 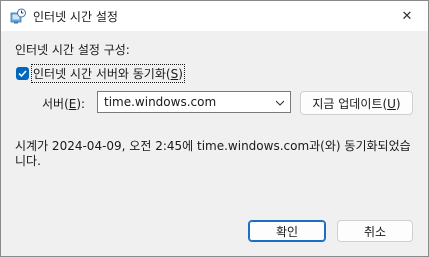 I want to click on section-title: 인터넷 시간 설정 구성:, so click(x=72, y=50).